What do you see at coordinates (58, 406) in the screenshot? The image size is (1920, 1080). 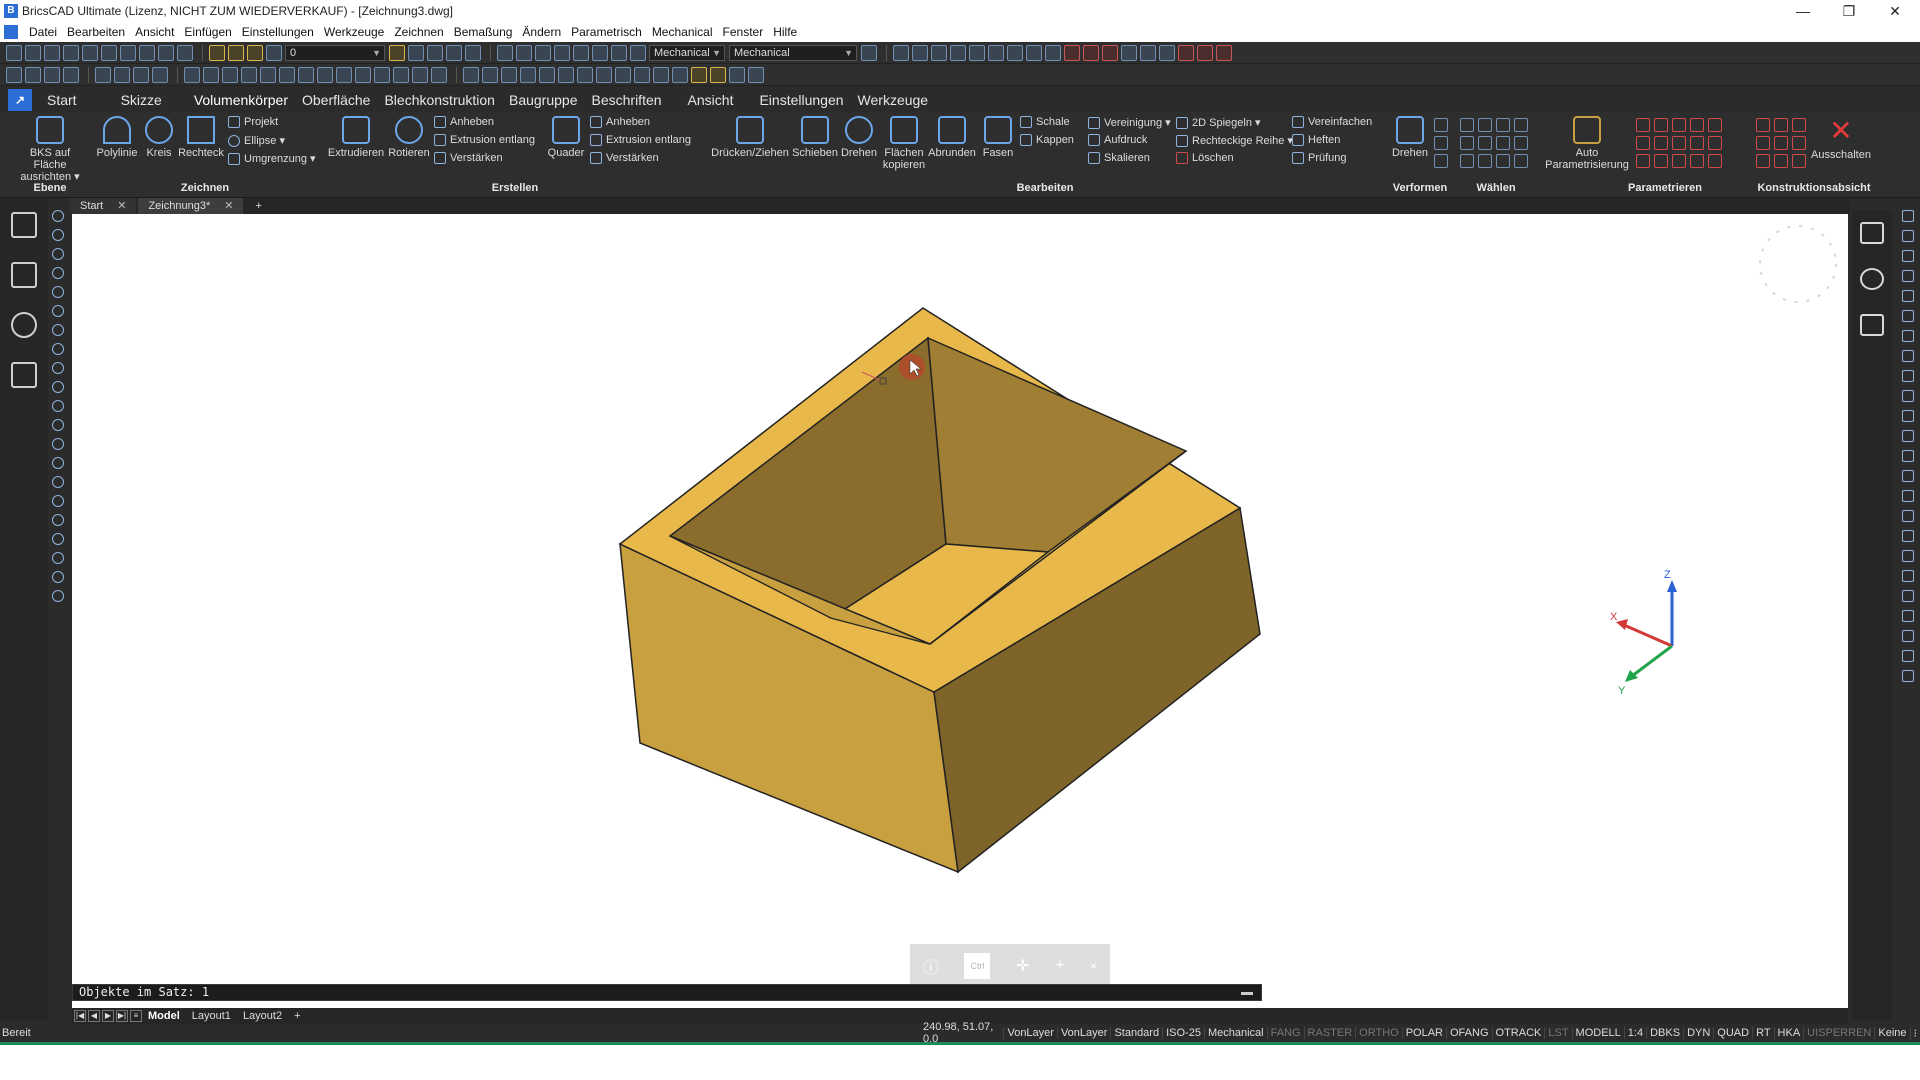 I see `revcloud-icon` at bounding box center [58, 406].